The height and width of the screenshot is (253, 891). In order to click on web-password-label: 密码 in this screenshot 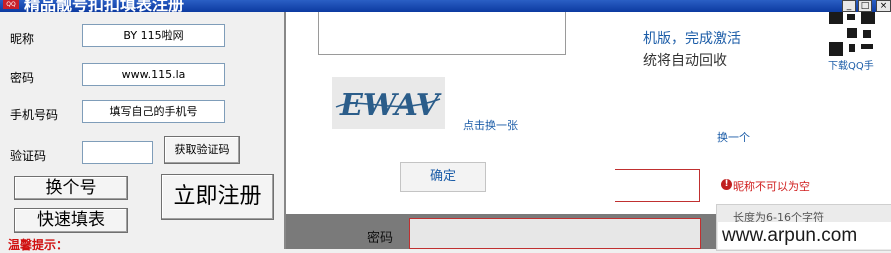, I will do `click(380, 238)`.